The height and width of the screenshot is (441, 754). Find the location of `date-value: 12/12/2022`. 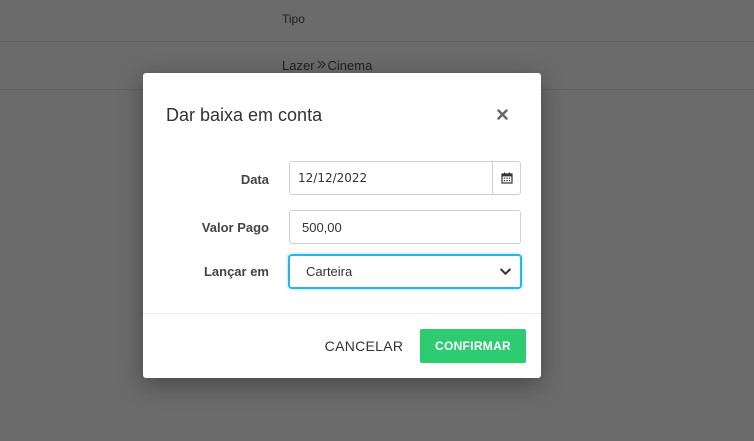

date-value: 12/12/2022 is located at coordinates (391, 178).